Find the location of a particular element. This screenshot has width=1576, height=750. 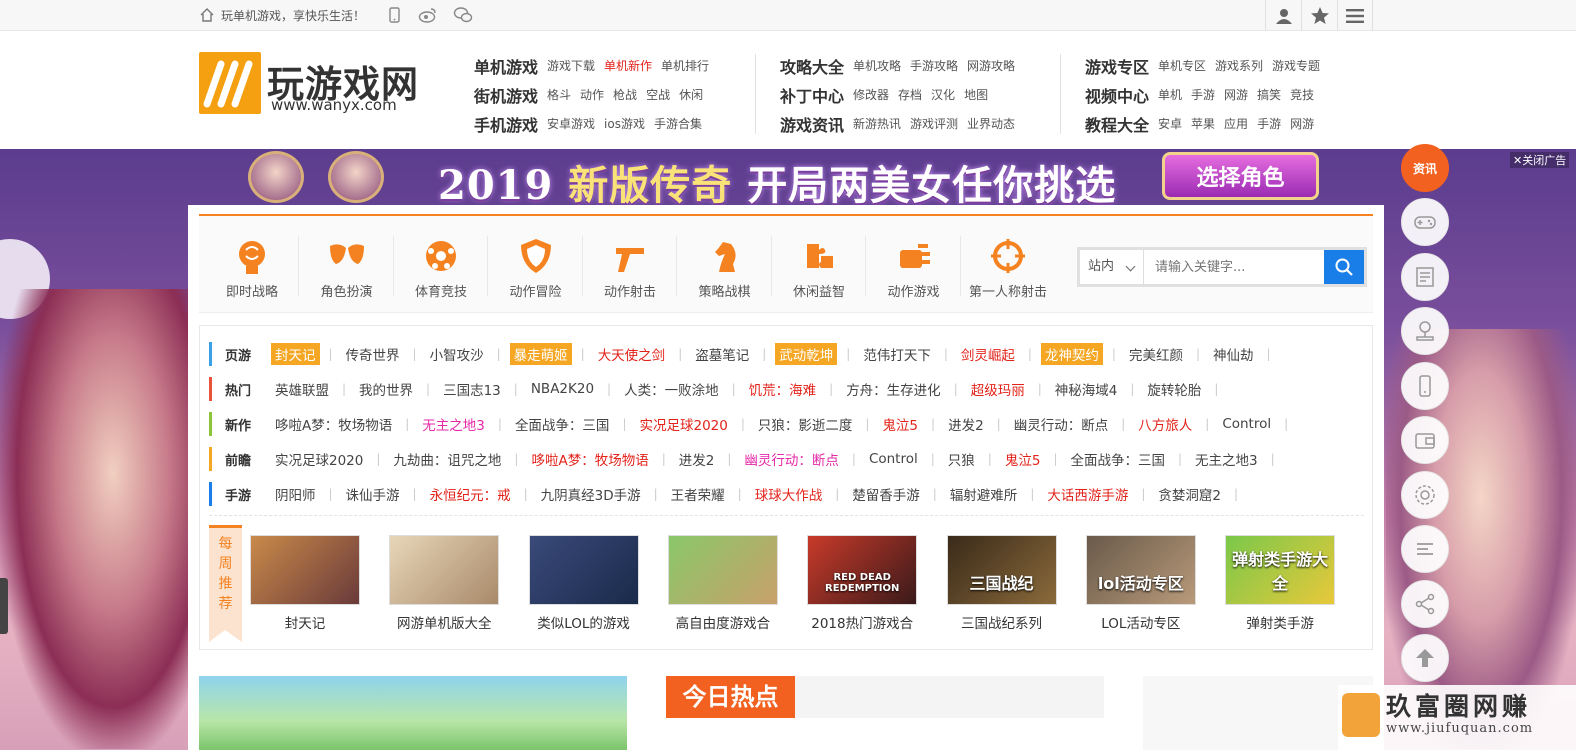

nav-link: 格斗 is located at coordinates (559, 94).